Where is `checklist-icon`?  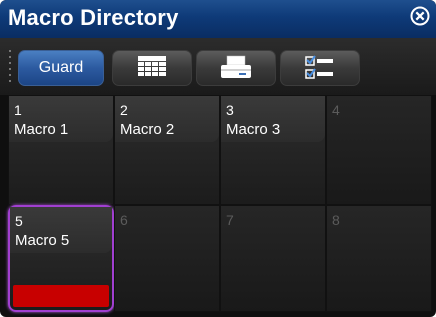 checklist-icon is located at coordinates (319, 67).